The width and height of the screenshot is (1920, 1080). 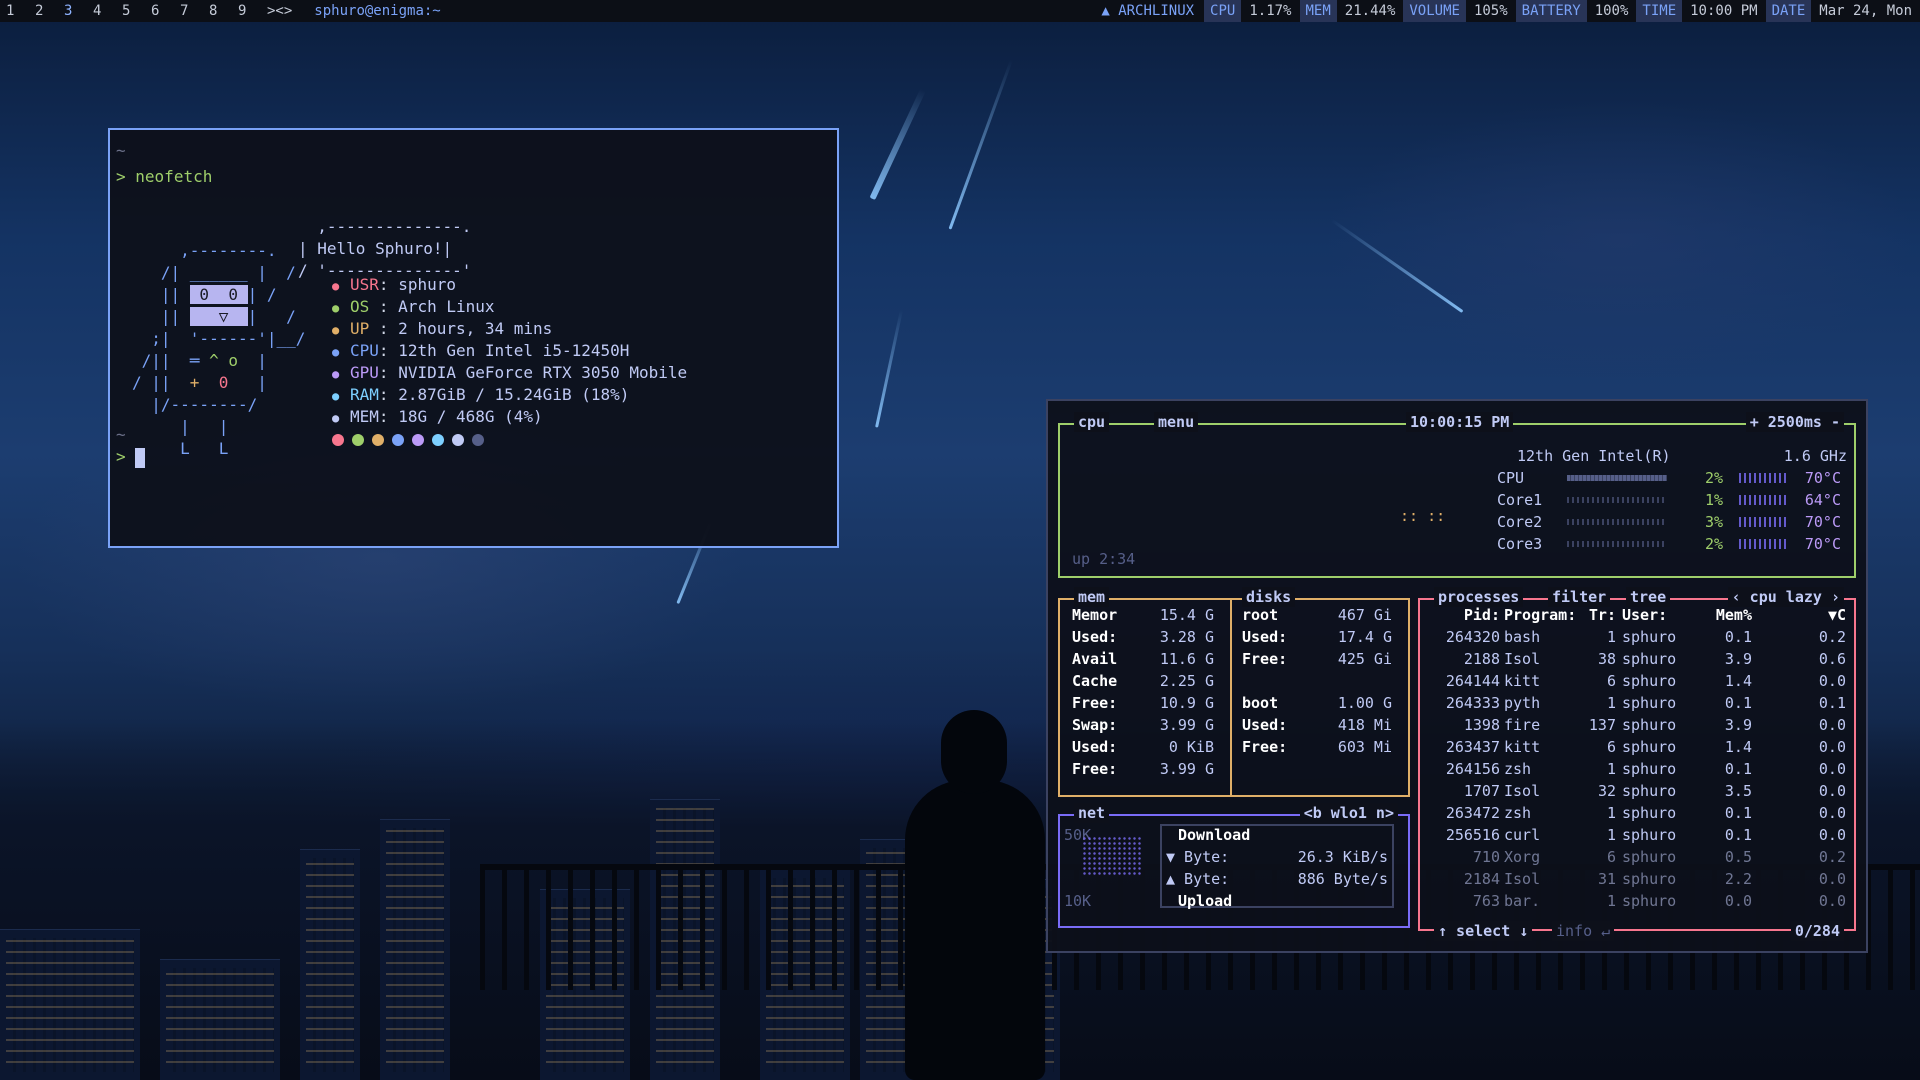 I want to click on process-mem: 0.0, so click(x=1738, y=901).